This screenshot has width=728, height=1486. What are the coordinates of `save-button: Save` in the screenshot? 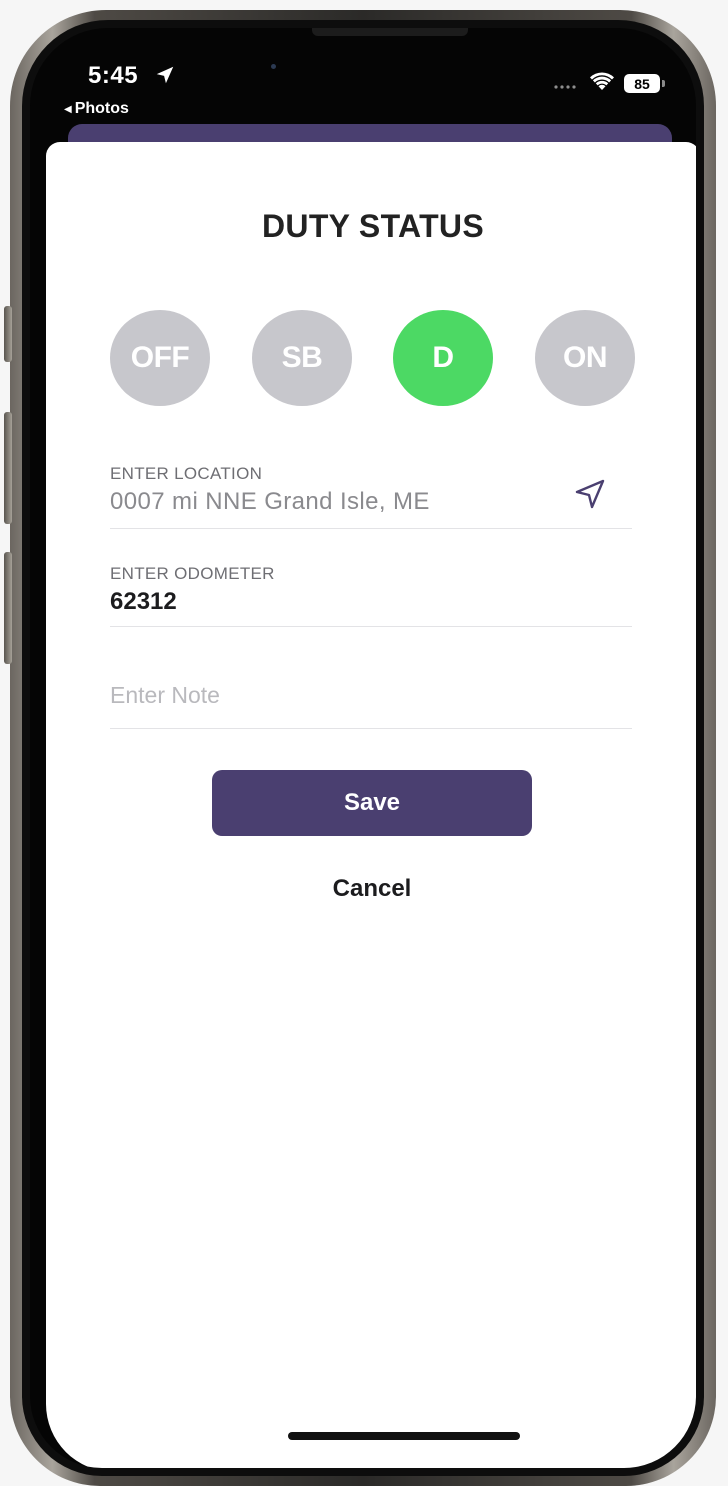 It's located at (372, 803).